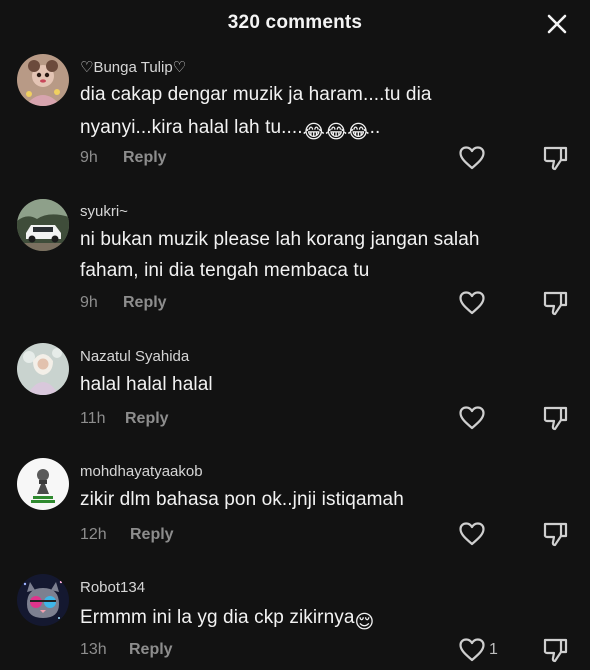 The width and height of the screenshot is (590, 670). What do you see at coordinates (93, 534) in the screenshot?
I see `comment-timestamp: 12h` at bounding box center [93, 534].